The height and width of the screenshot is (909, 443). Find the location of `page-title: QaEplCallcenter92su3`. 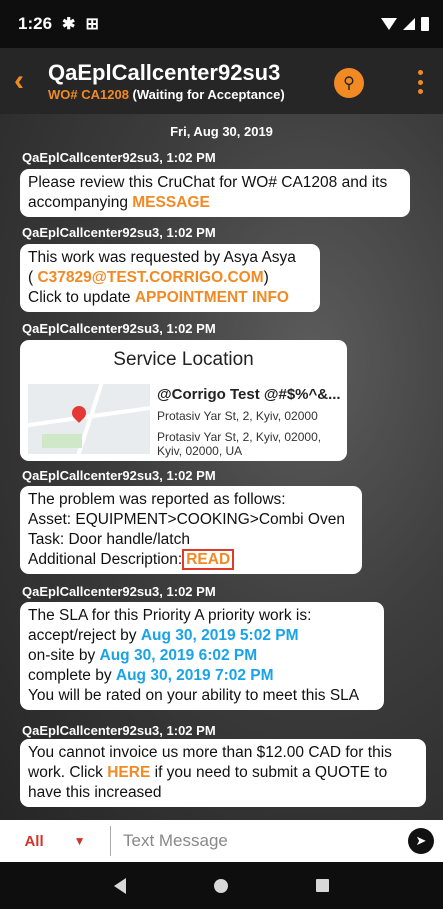

page-title: QaEplCallcenter92su3 is located at coordinates (164, 72).